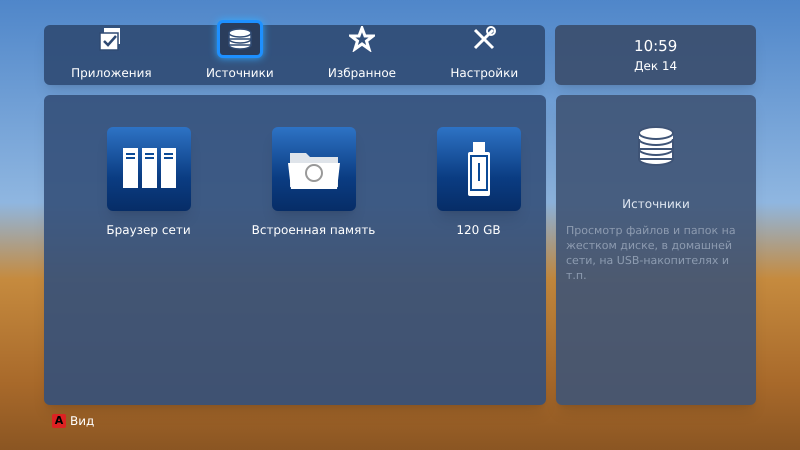 Image resolution: width=800 pixels, height=450 pixels. What do you see at coordinates (59, 421) in the screenshot?
I see `remote-key: A` at bounding box center [59, 421].